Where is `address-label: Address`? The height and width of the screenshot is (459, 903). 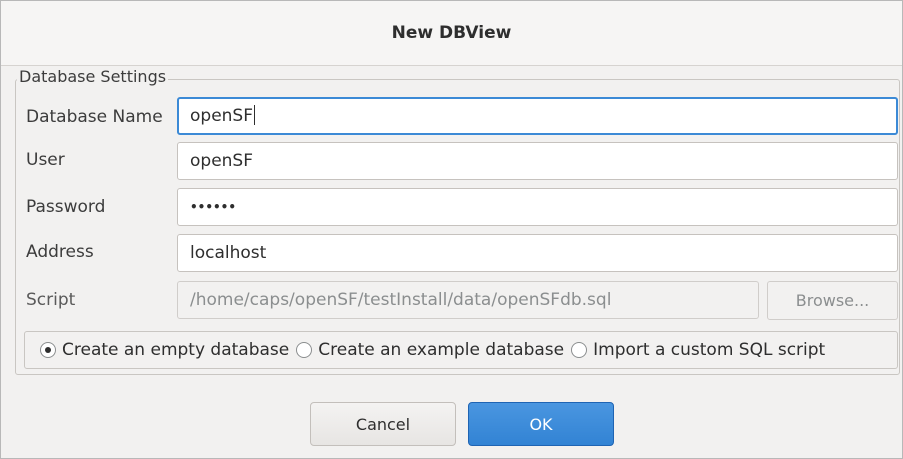
address-label: Address is located at coordinates (60, 252).